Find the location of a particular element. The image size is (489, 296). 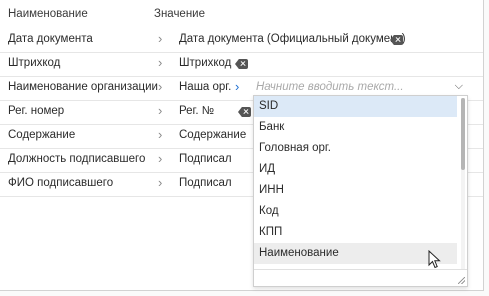

dropdown-option: Банк is located at coordinates (355, 127).